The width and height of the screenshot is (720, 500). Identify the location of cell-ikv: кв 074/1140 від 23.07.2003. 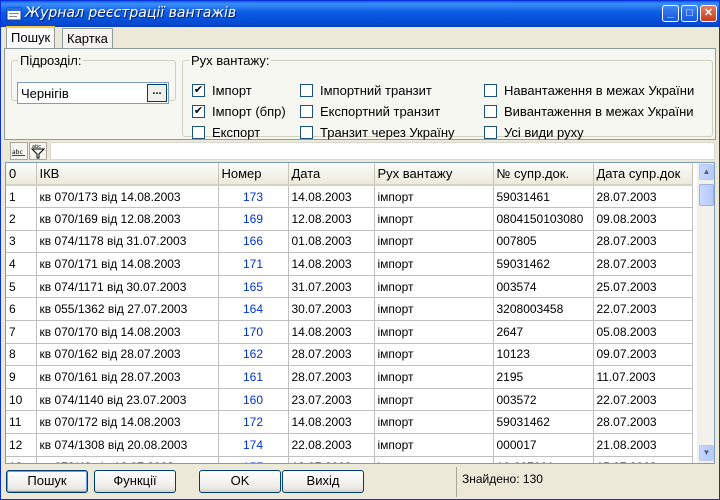
(127, 400).